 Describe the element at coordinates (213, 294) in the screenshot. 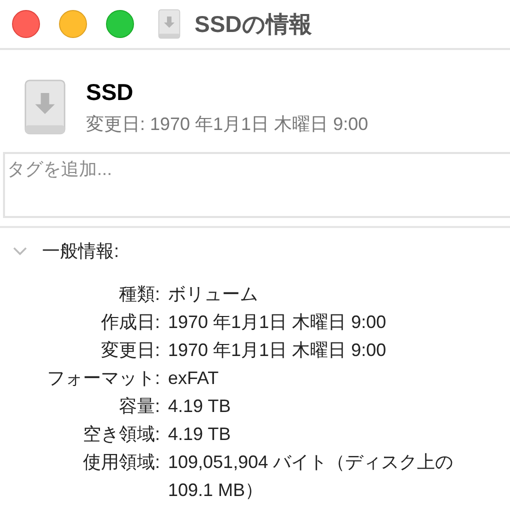

I see `info-value: ボリューム` at that location.